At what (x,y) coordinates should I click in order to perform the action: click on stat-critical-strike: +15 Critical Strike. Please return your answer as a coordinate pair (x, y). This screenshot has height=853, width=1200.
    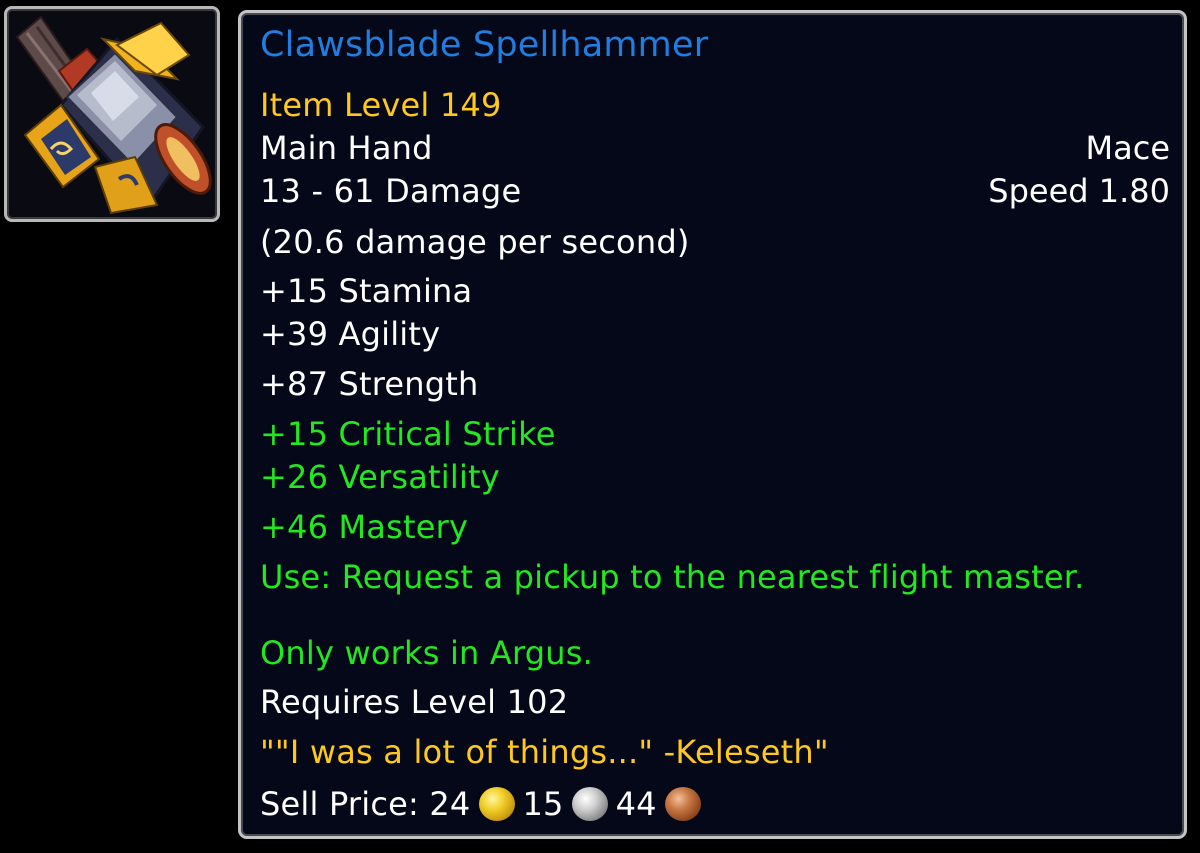
    Looking at the image, I should click on (408, 434).